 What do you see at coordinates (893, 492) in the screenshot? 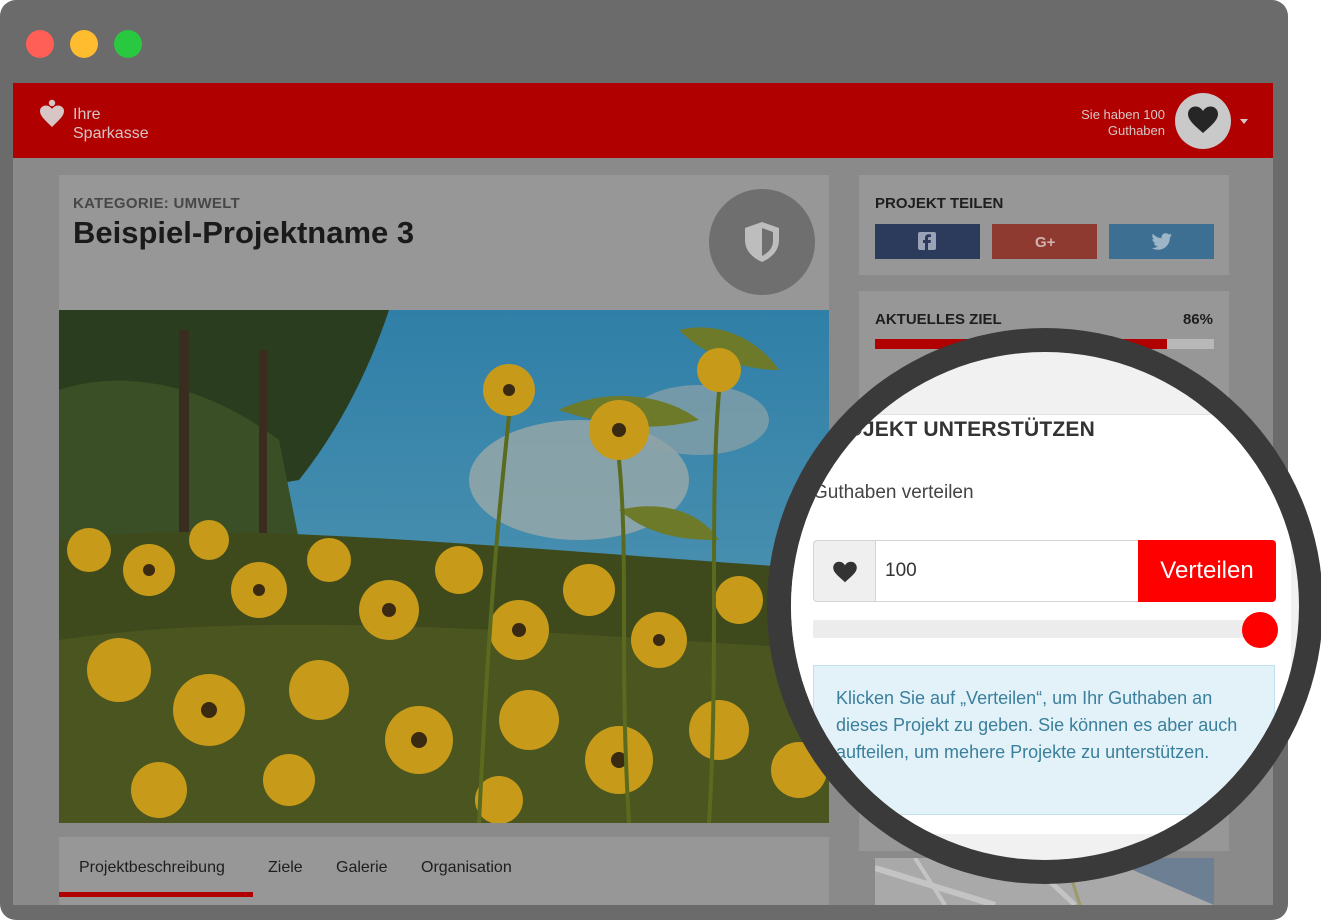
I see `distribute-credits-label: Guthaben verteilen` at bounding box center [893, 492].